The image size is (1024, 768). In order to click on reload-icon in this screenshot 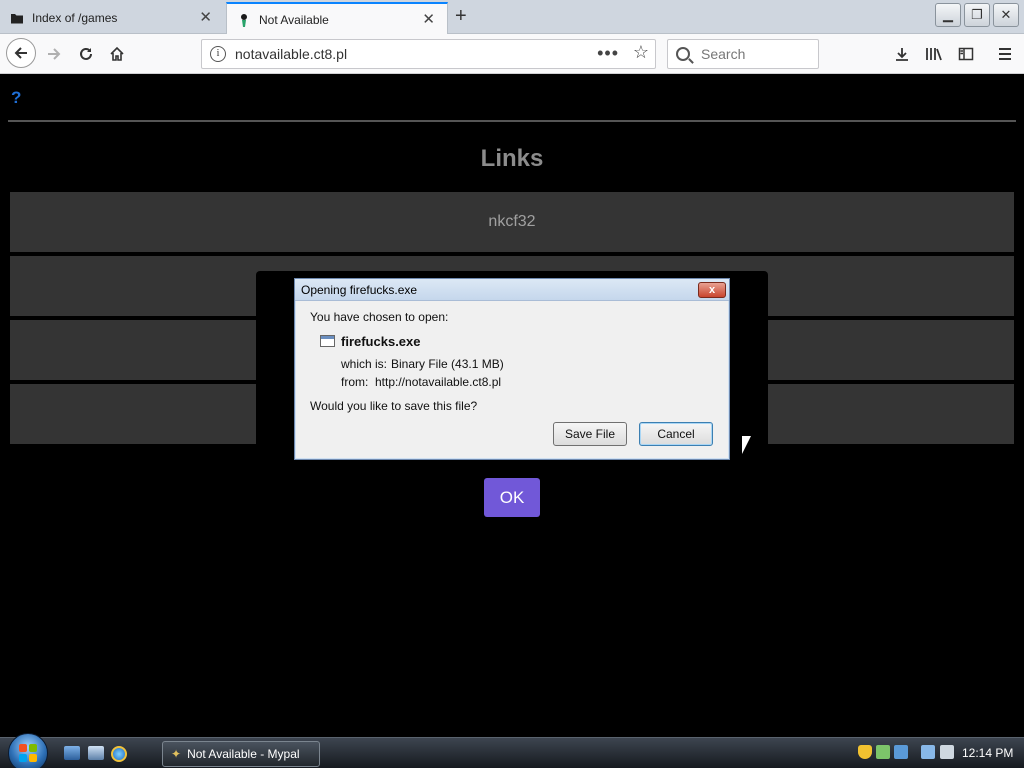, I will do `click(86, 53)`.